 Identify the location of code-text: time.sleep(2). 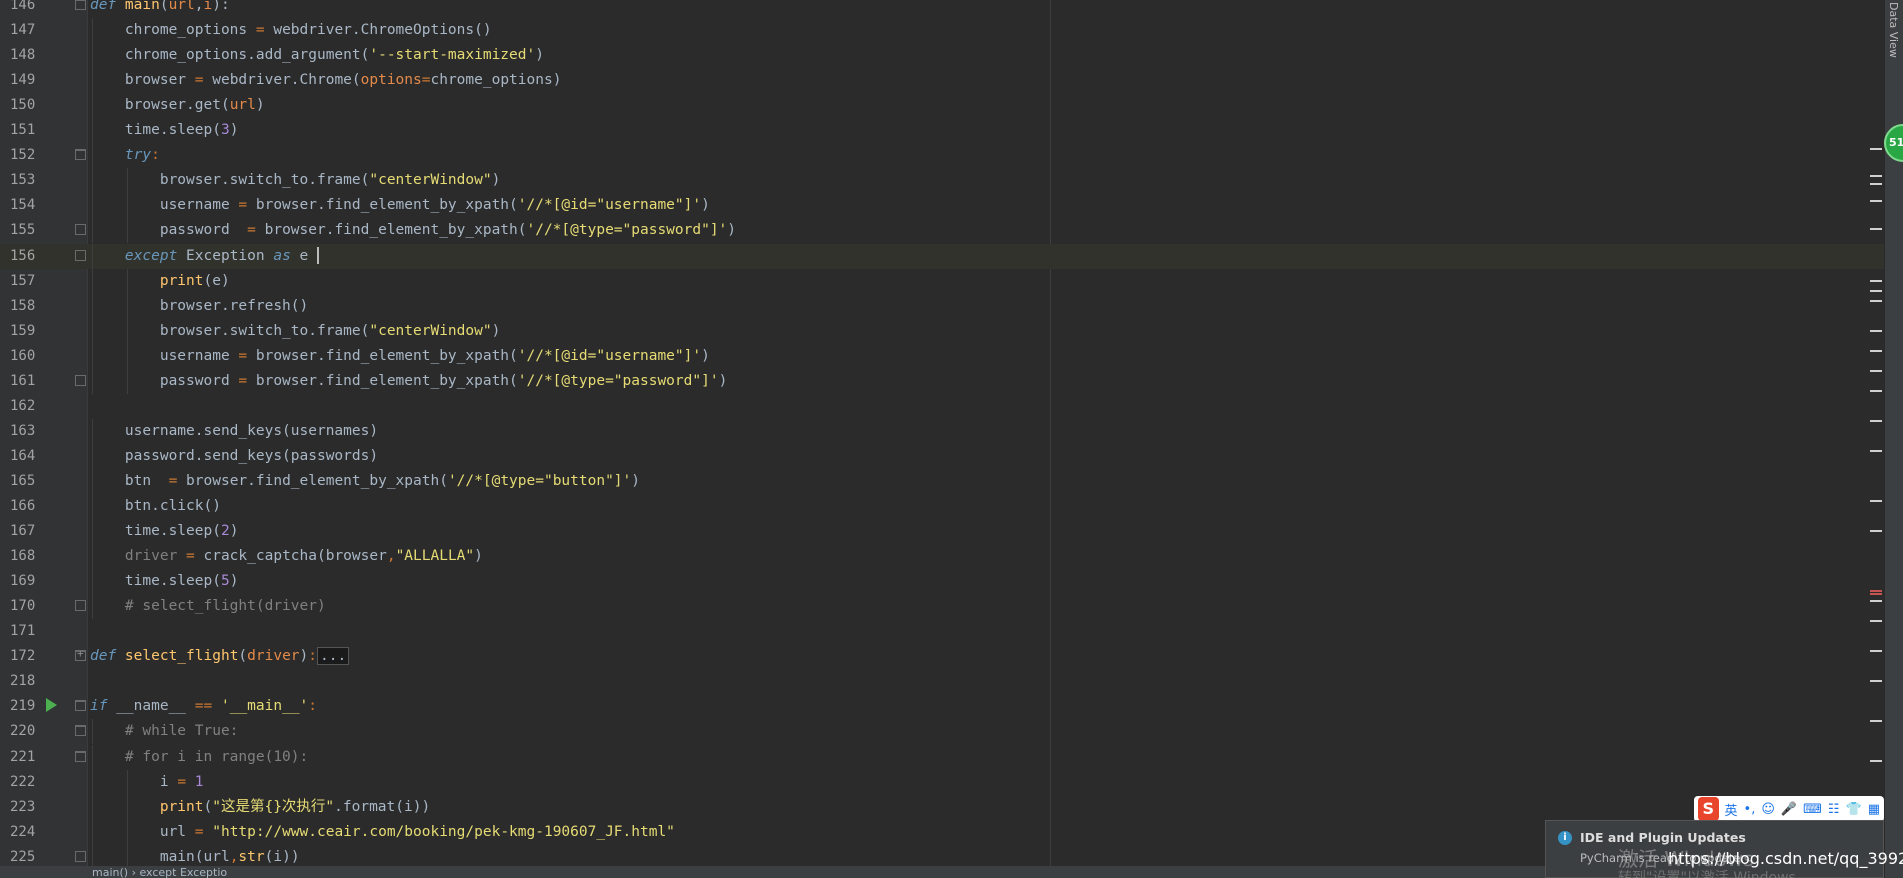
(164, 531).